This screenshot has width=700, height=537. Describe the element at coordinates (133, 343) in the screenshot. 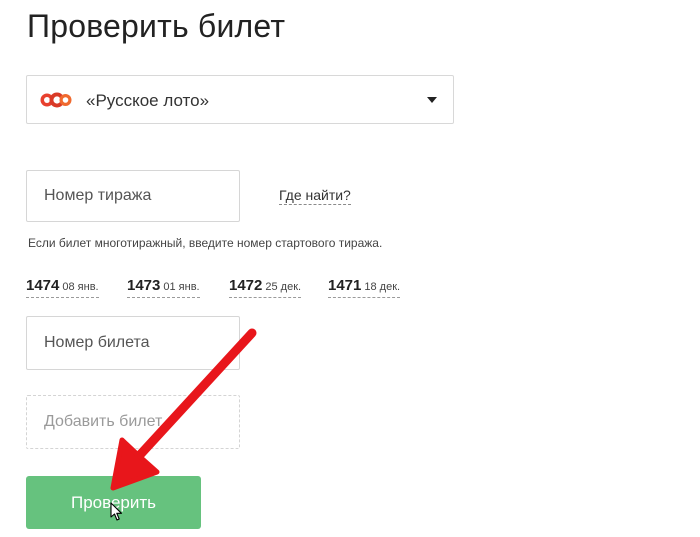

I see `ticket-number-input` at that location.